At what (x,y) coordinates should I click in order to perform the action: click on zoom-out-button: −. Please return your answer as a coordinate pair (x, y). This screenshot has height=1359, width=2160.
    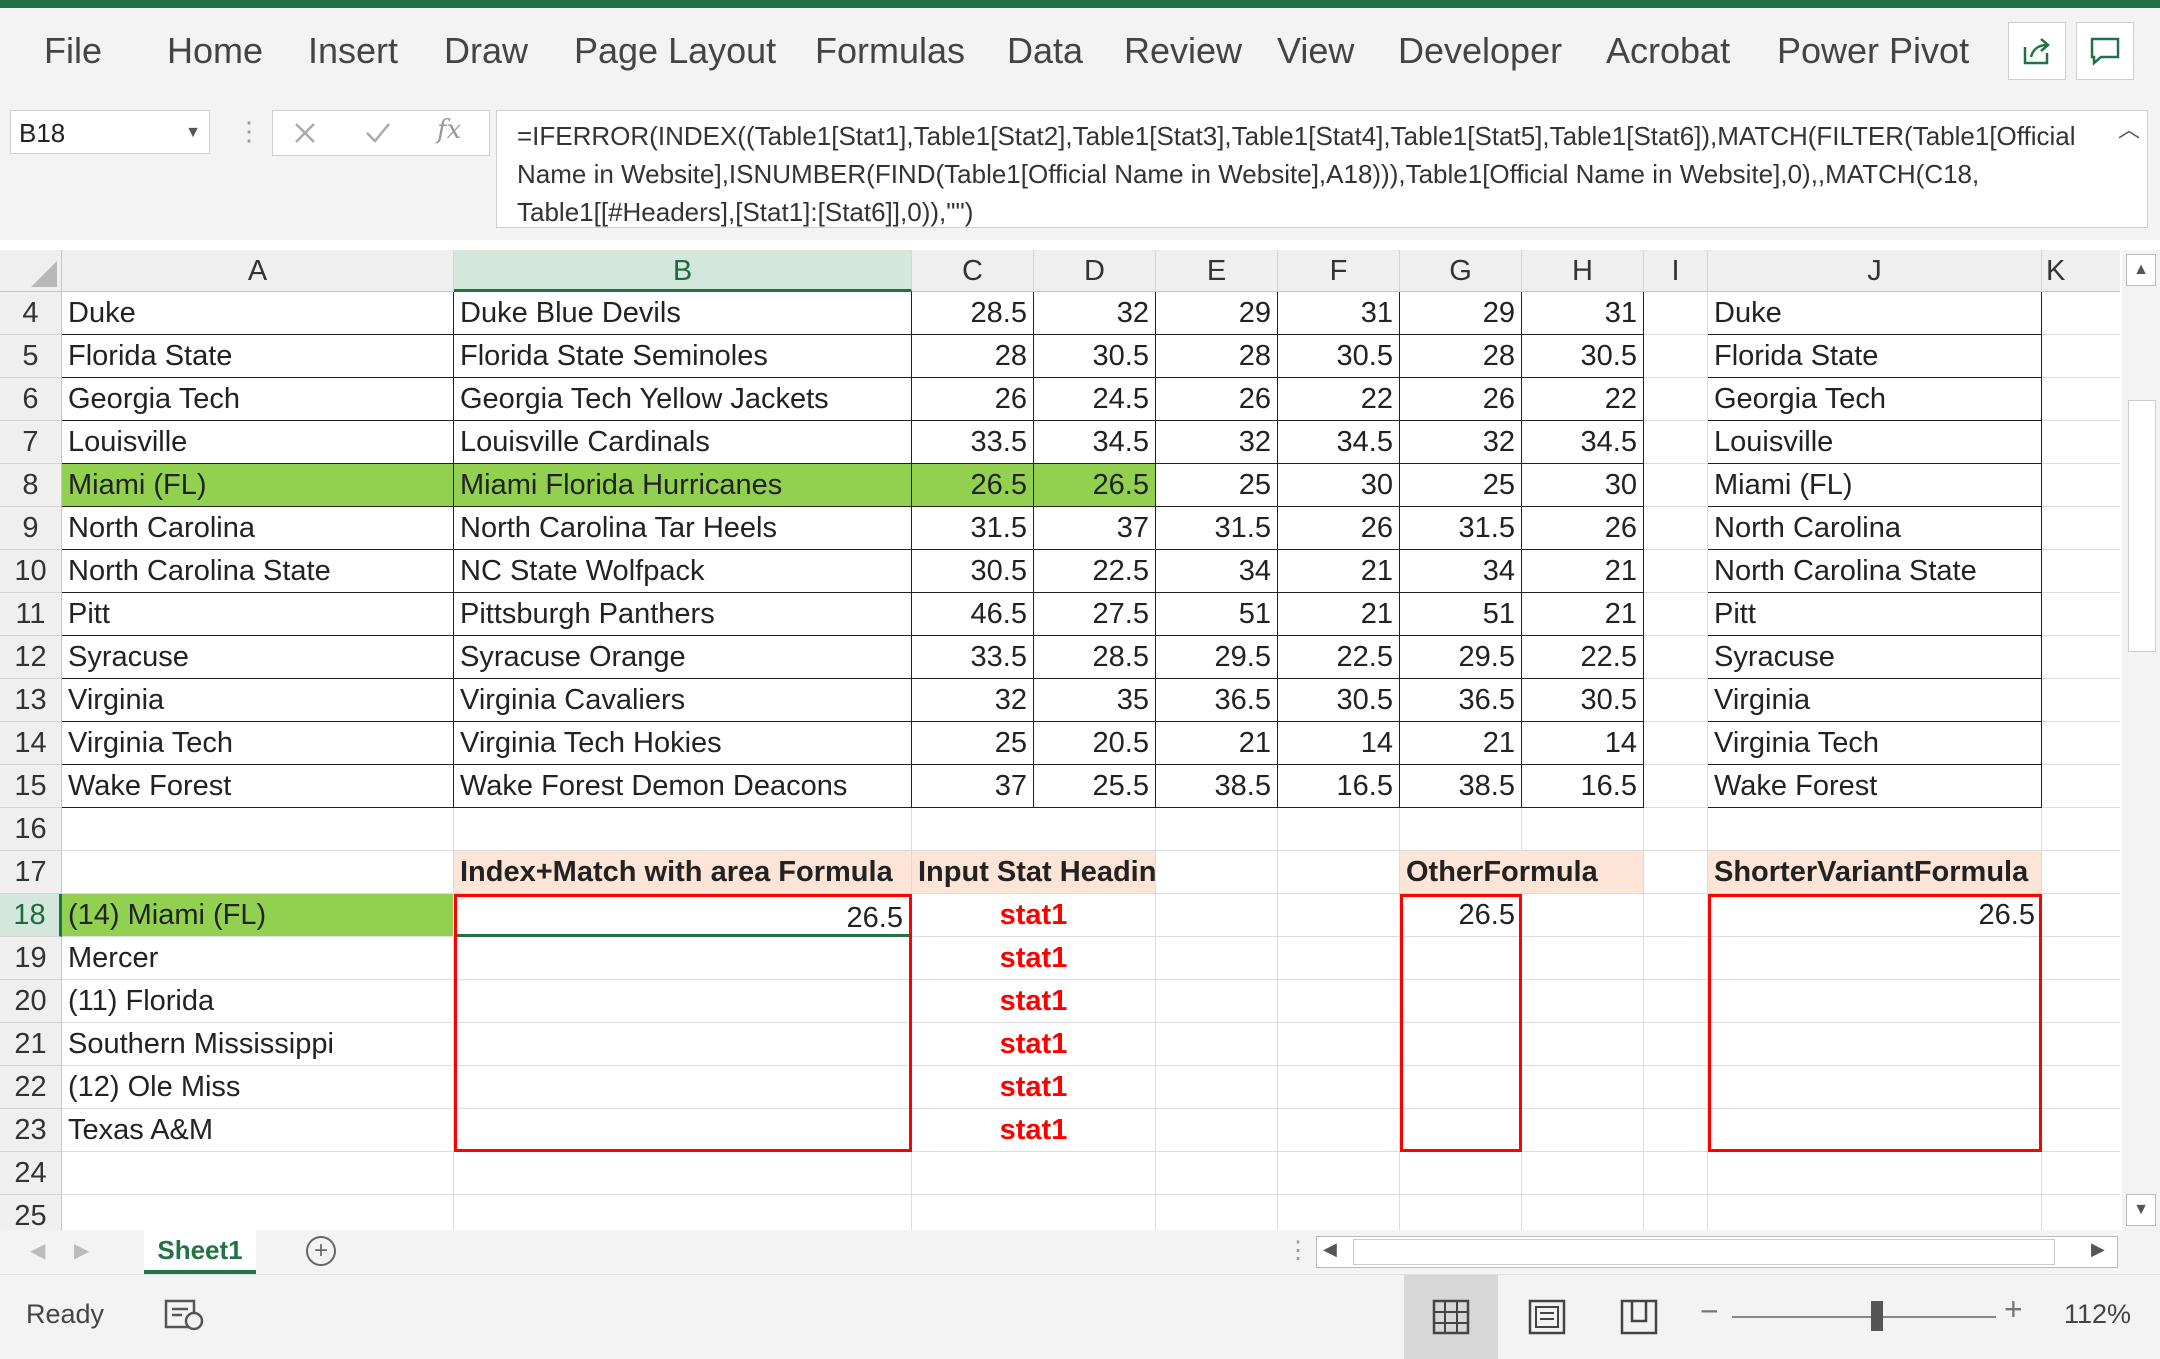
    Looking at the image, I should click on (1709, 1311).